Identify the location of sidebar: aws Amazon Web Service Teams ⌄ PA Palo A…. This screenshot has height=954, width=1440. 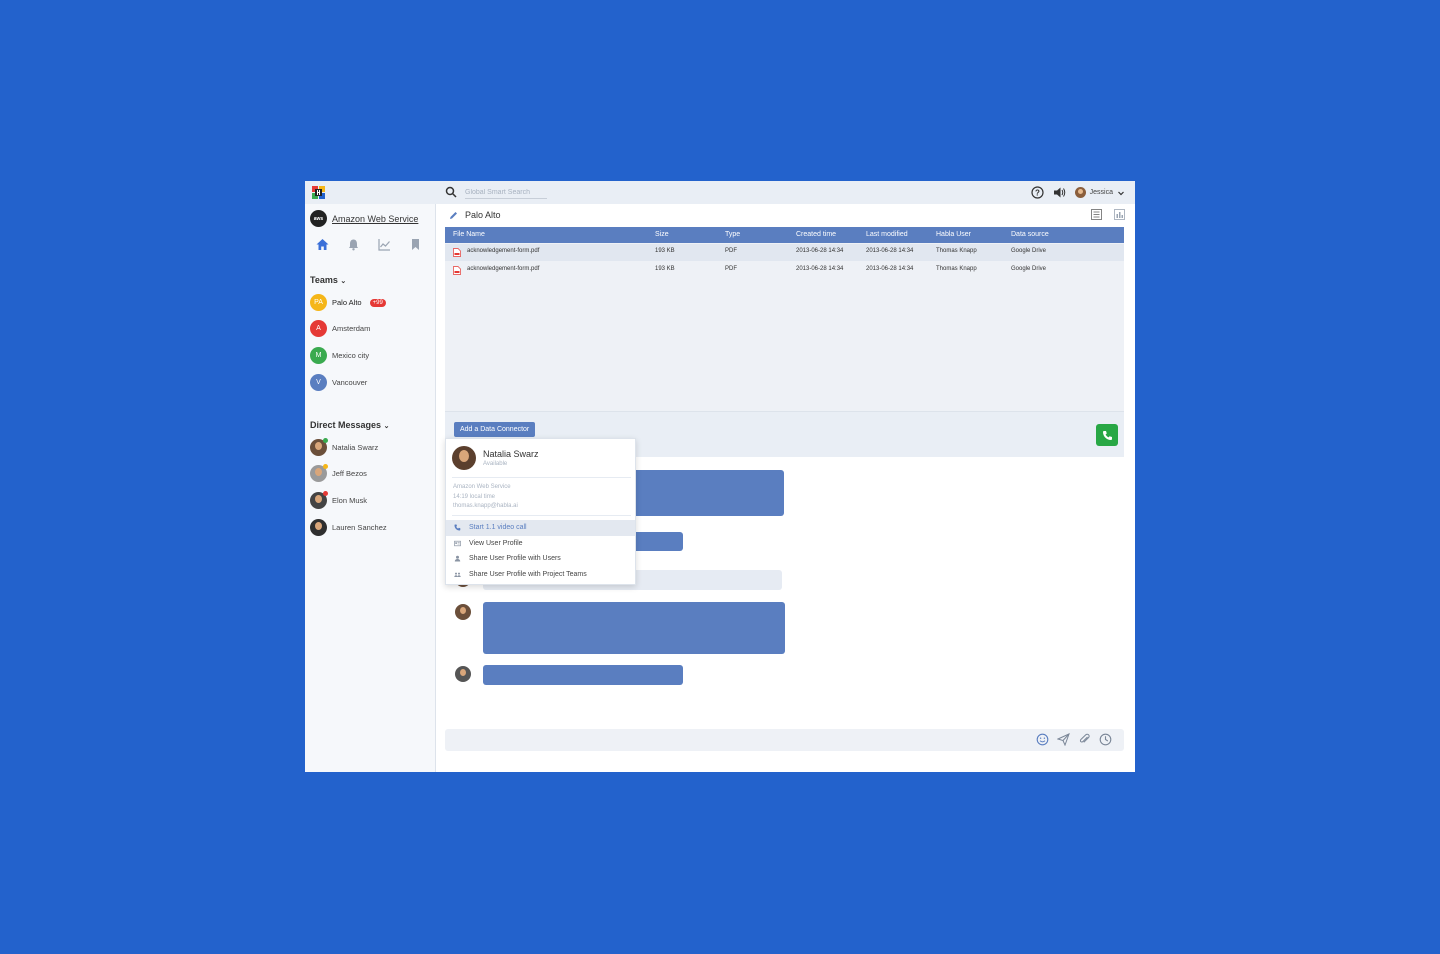
(370, 488).